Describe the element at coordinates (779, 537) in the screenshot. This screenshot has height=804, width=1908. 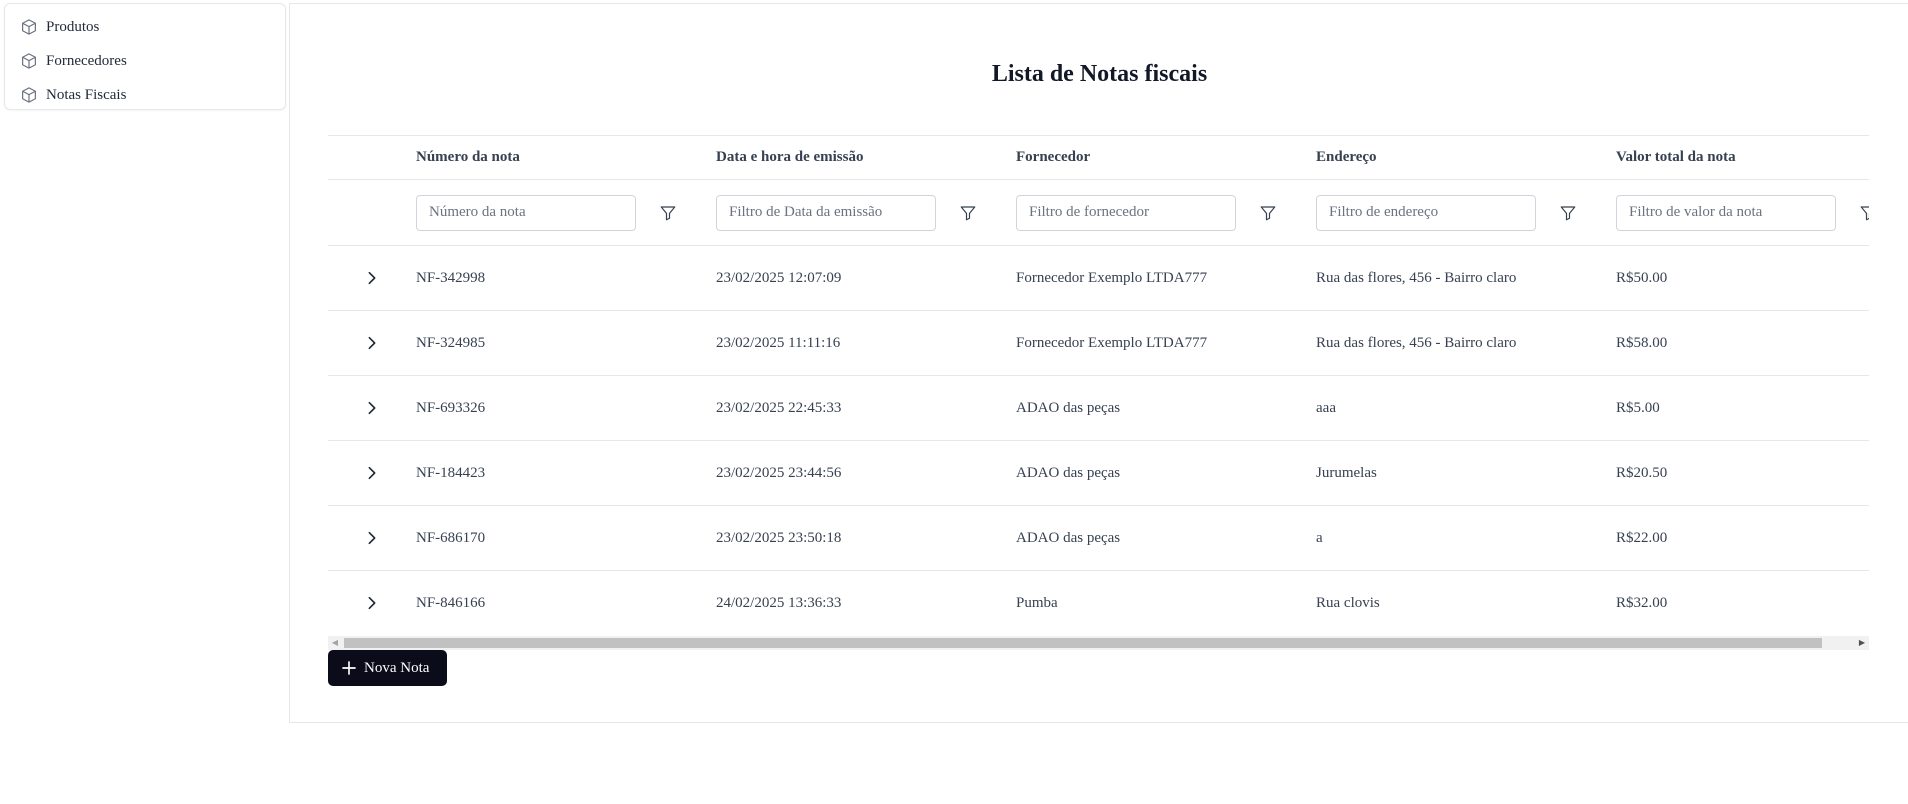
I see `cell-data: 23/02/2025 23:50:18` at that location.